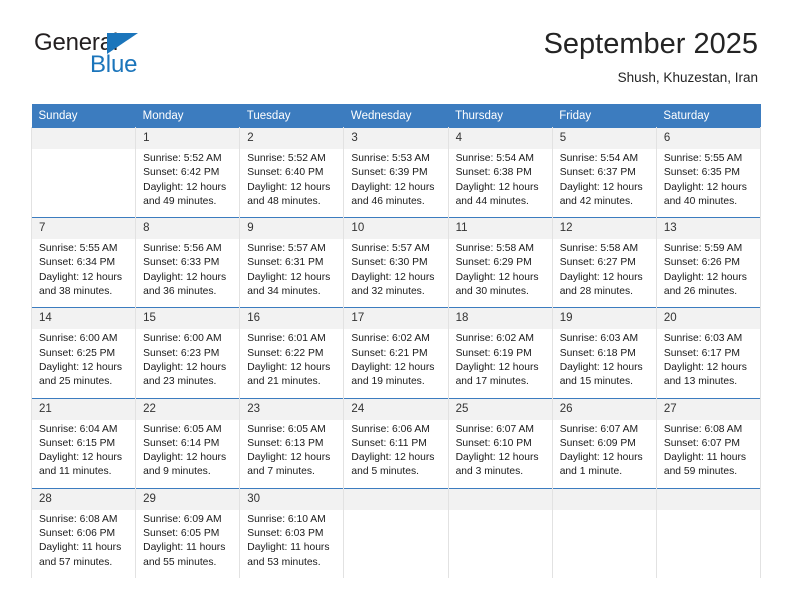  What do you see at coordinates (396, 319) in the screenshot?
I see `day-number: 17` at bounding box center [396, 319].